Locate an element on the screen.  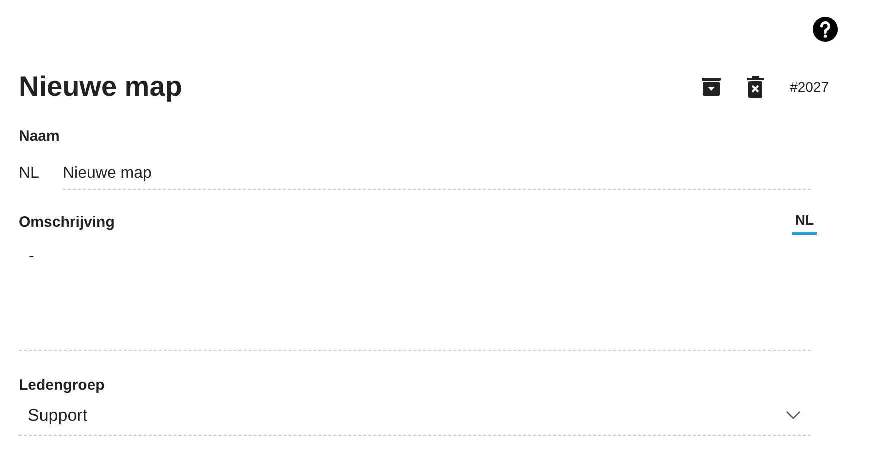
language-label: NL is located at coordinates (29, 174).